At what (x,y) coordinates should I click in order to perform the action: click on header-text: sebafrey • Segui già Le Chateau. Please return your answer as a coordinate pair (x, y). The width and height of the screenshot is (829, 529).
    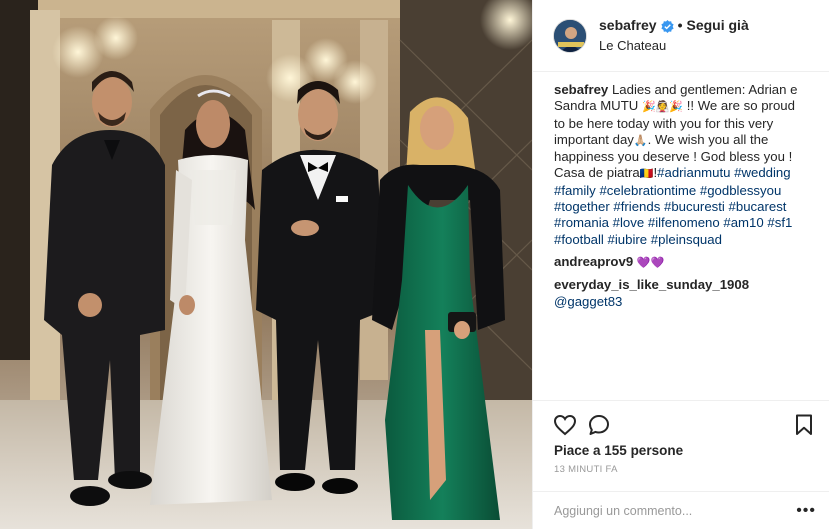
    Looking at the image, I should click on (674, 35).